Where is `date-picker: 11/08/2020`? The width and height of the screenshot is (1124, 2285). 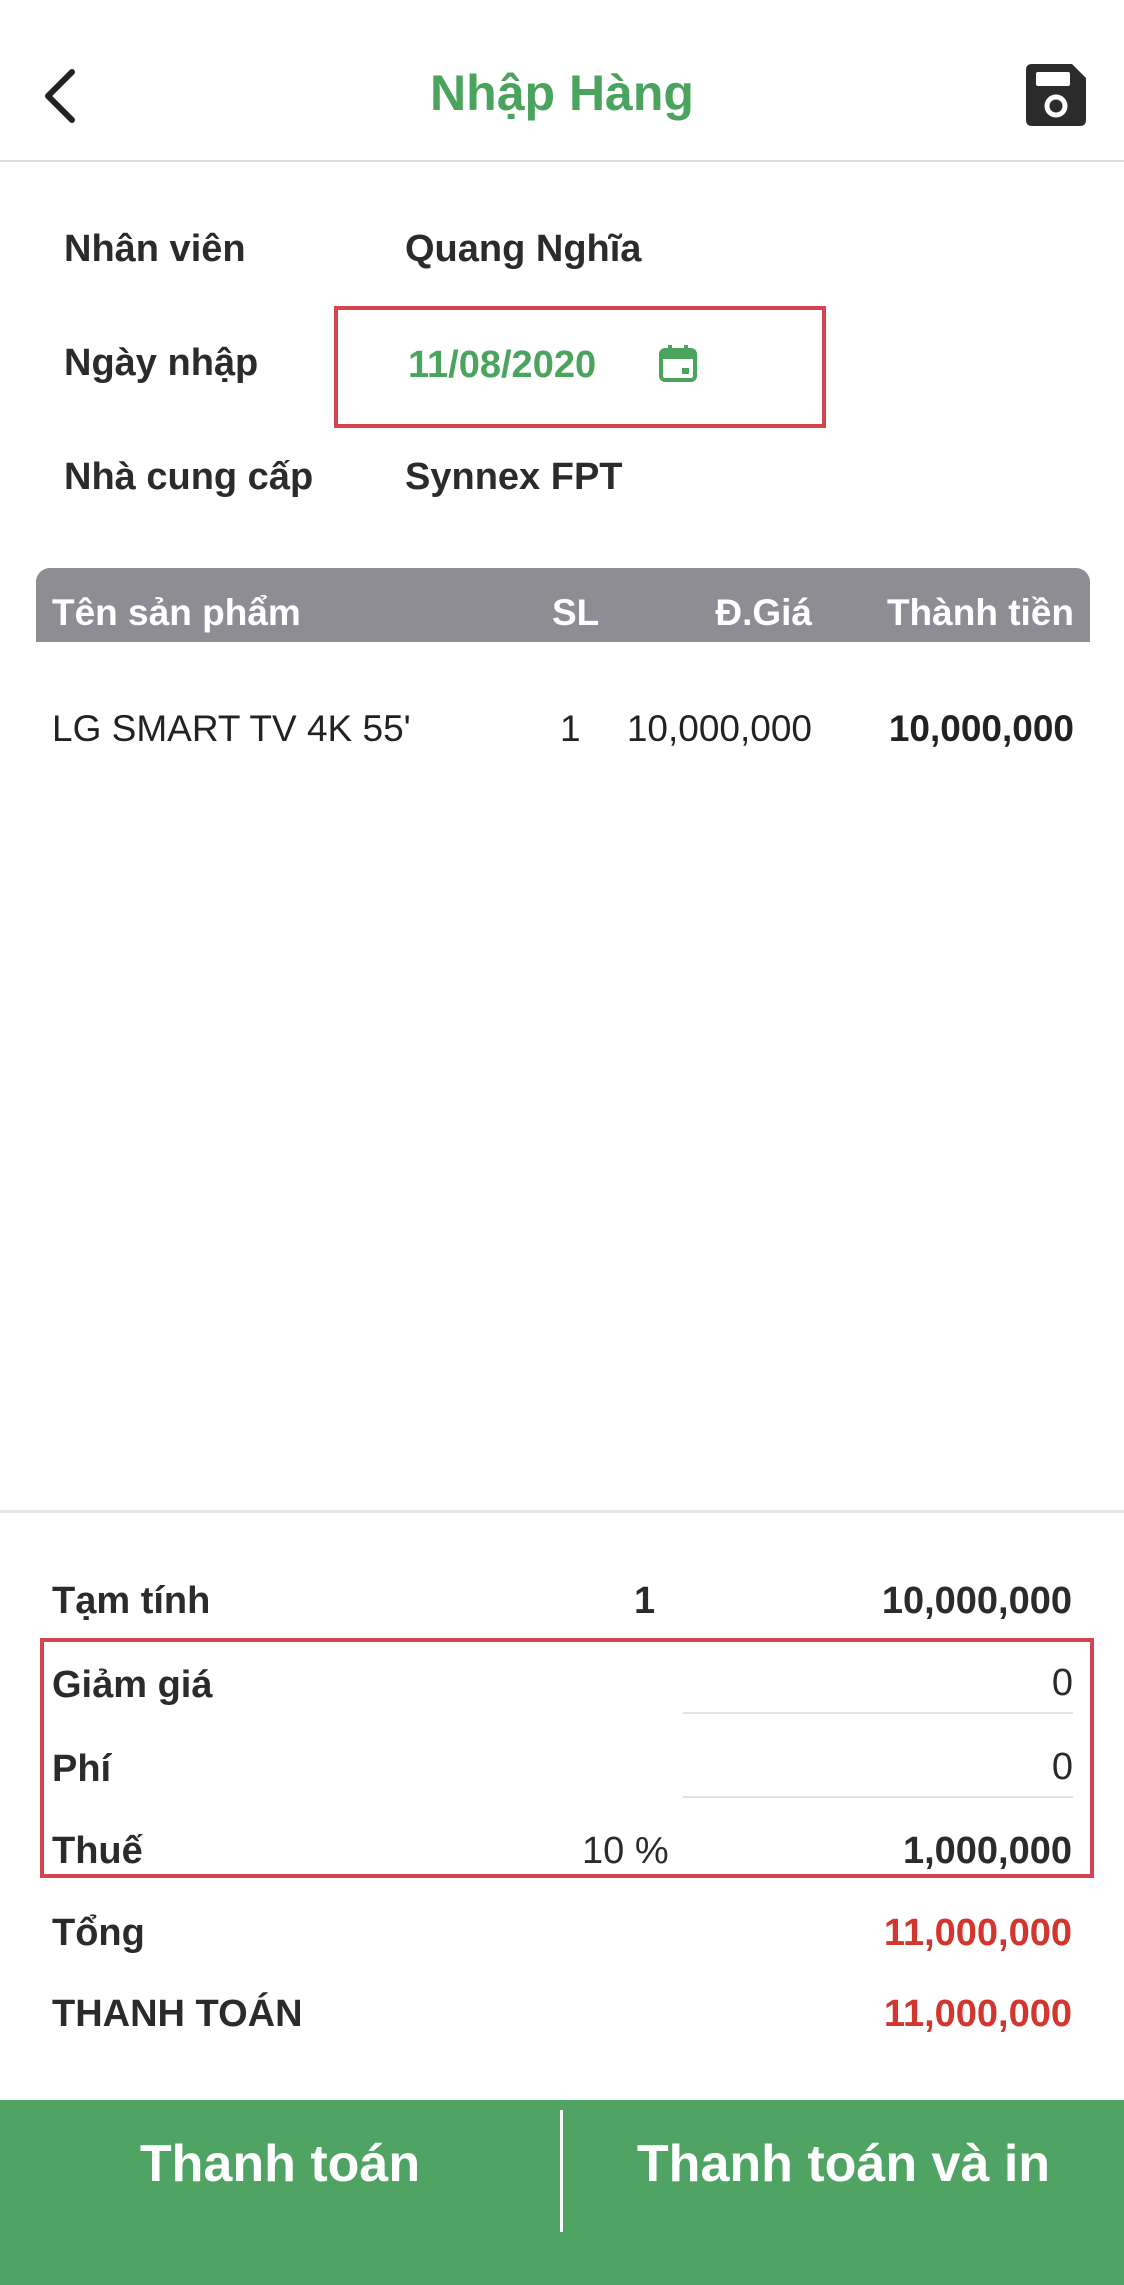 date-picker: 11/08/2020 is located at coordinates (580, 367).